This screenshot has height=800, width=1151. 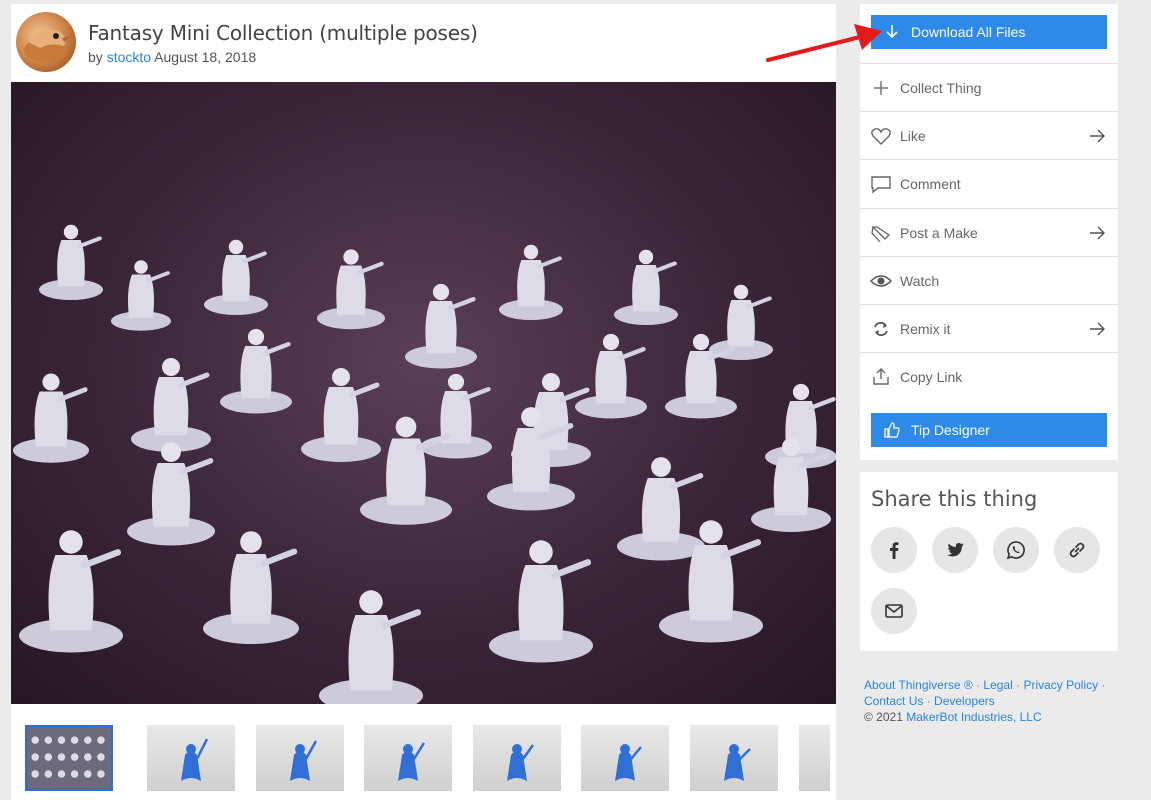 I want to click on link-icon, so click(x=1077, y=550).